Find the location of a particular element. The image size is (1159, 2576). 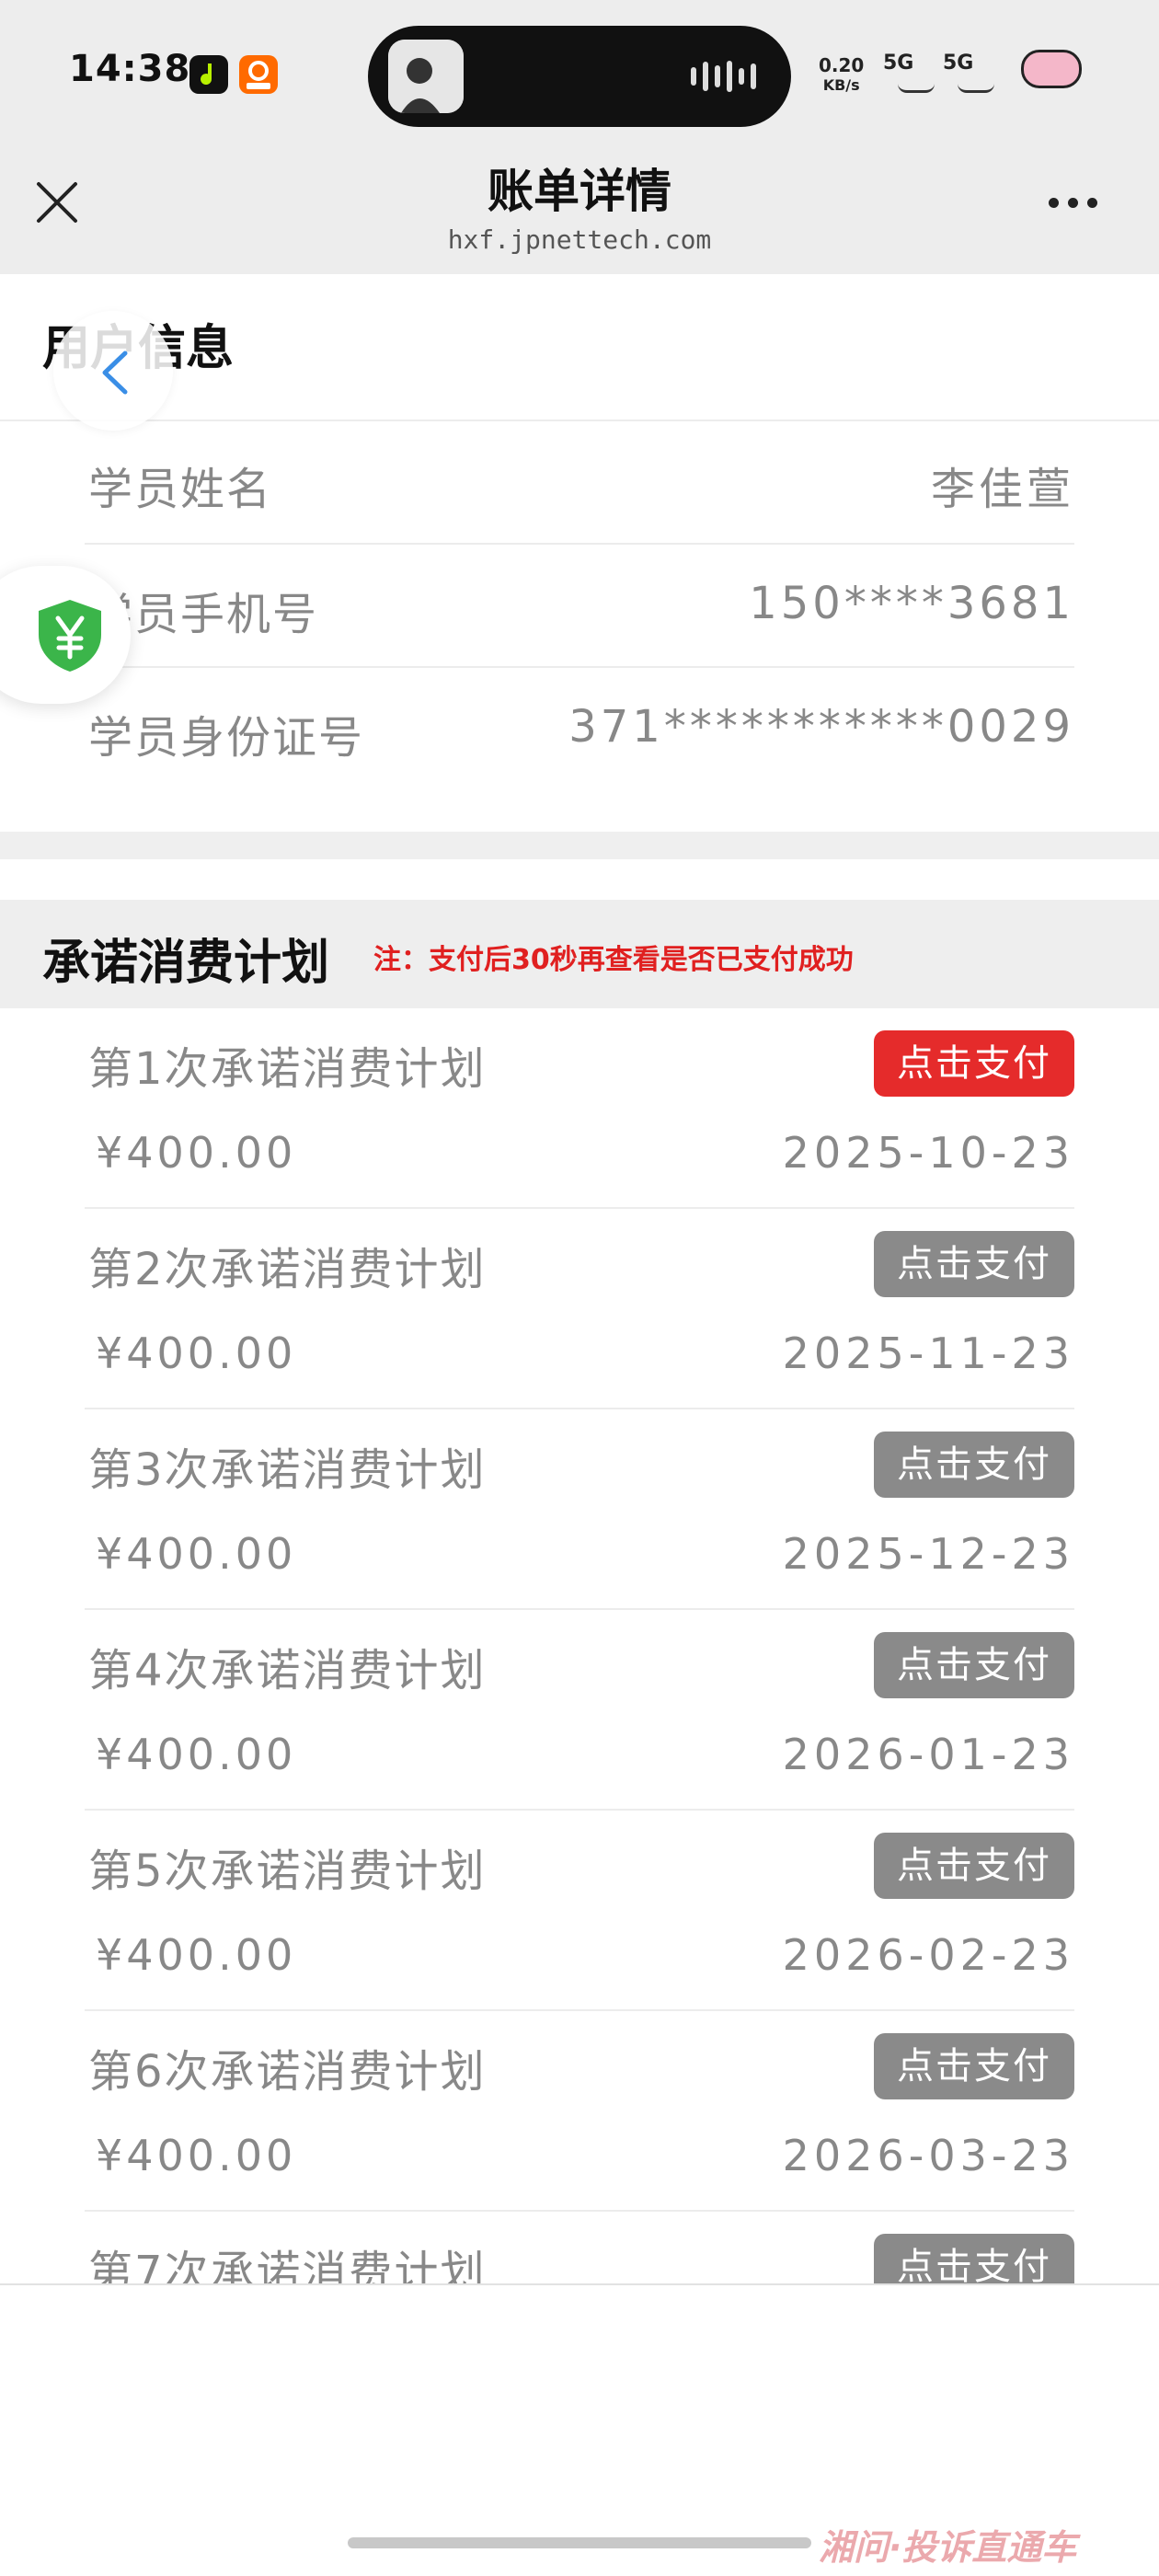

1688-app-icon is located at coordinates (258, 74).